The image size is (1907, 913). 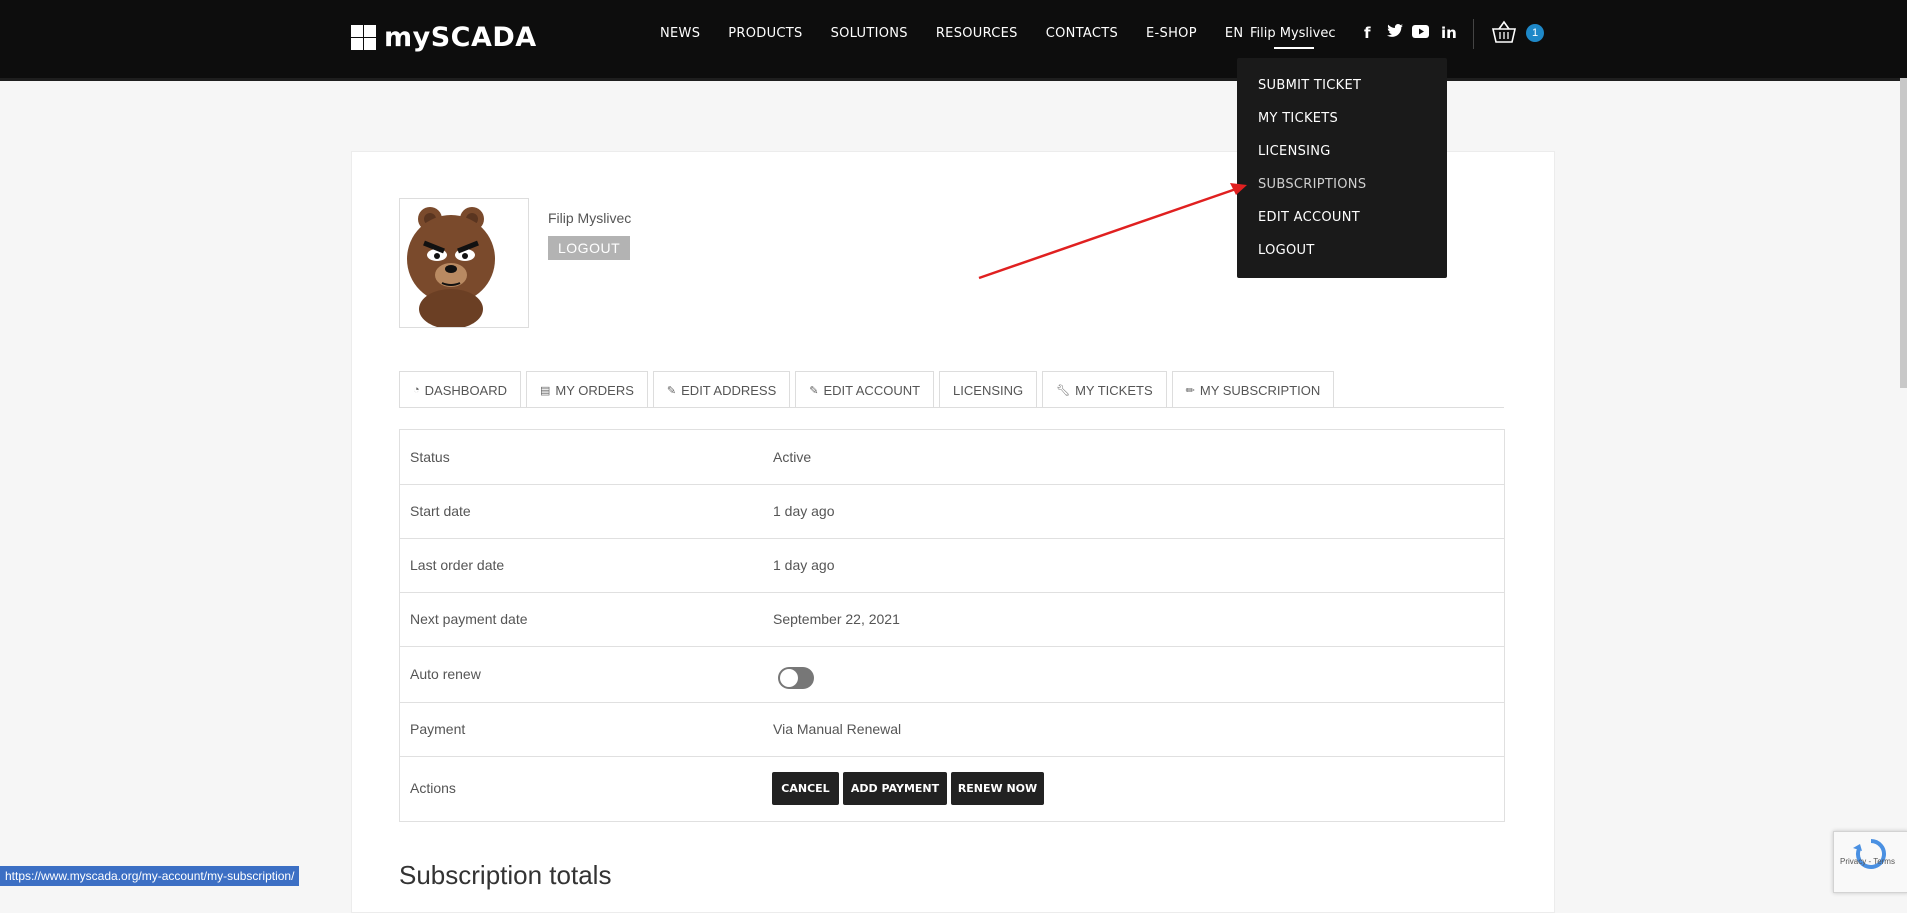 What do you see at coordinates (1309, 217) in the screenshot?
I see `menu-item-edit-account: EDIT ACCOUNT` at bounding box center [1309, 217].